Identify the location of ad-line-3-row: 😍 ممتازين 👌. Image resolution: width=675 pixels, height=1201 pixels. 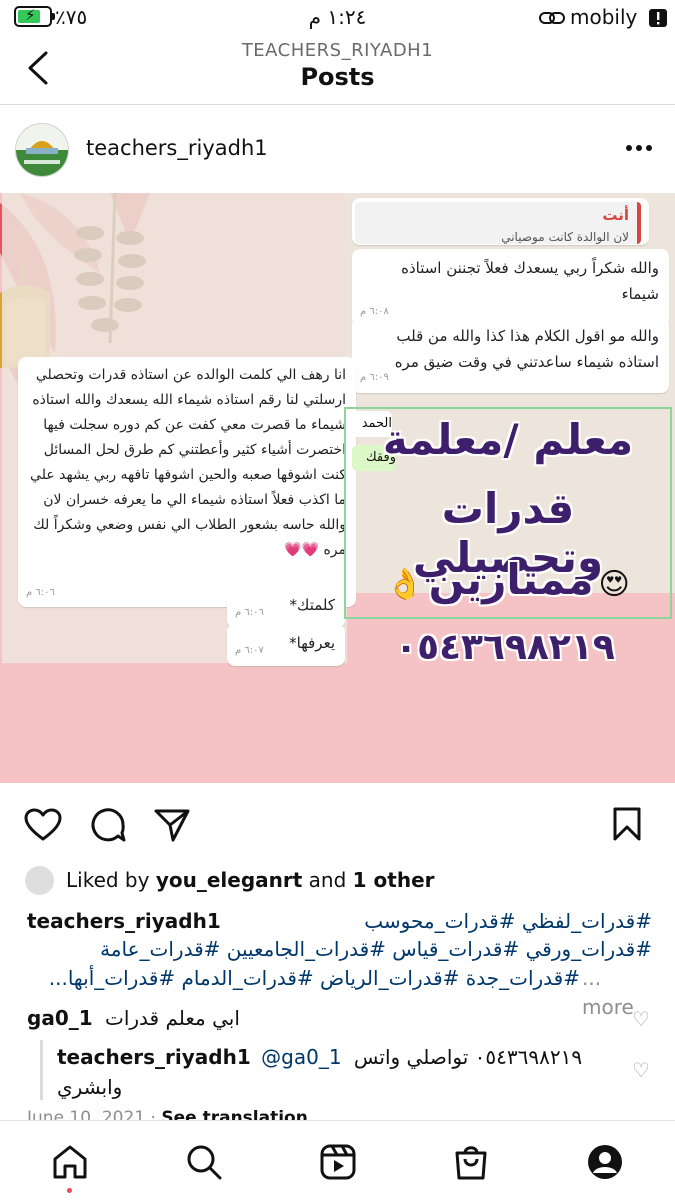
(508, 580).